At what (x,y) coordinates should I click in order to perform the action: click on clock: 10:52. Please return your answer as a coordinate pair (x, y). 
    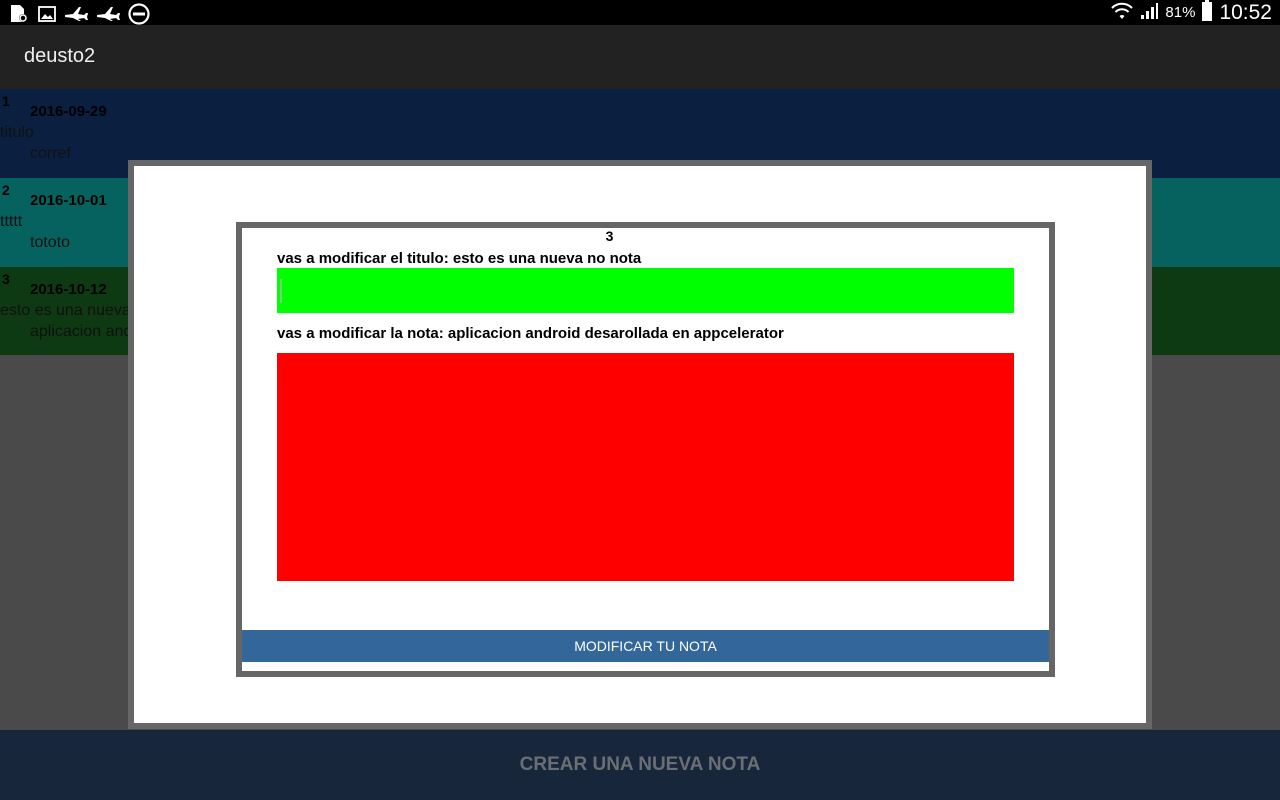
    Looking at the image, I should click on (1245, 12).